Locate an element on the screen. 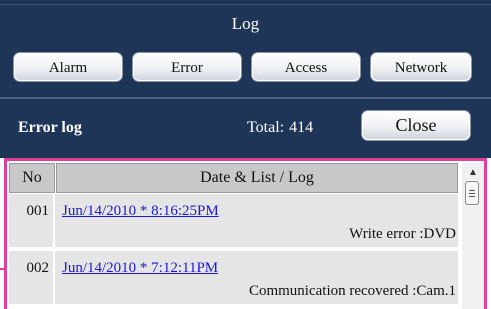  top-divider is located at coordinates (245, 4).